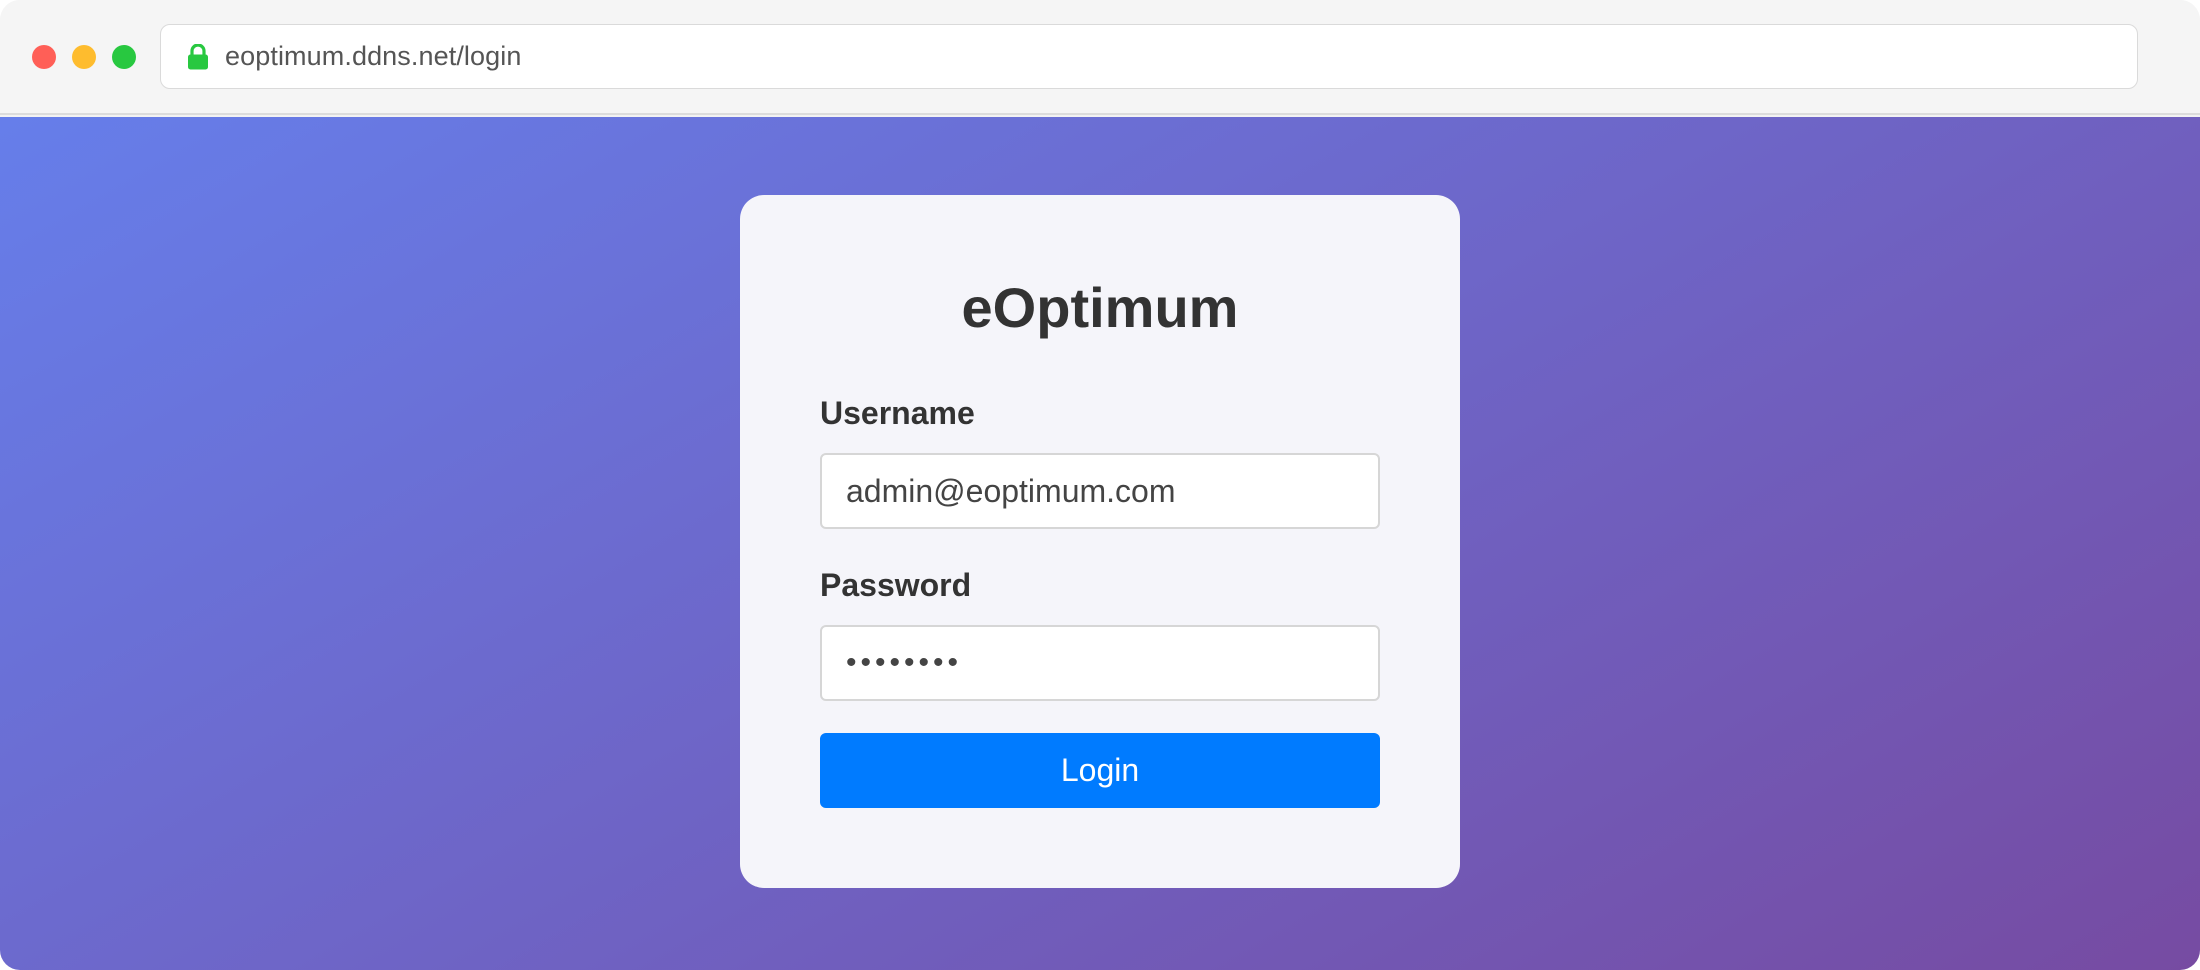  I want to click on username-label: Username, so click(897, 413).